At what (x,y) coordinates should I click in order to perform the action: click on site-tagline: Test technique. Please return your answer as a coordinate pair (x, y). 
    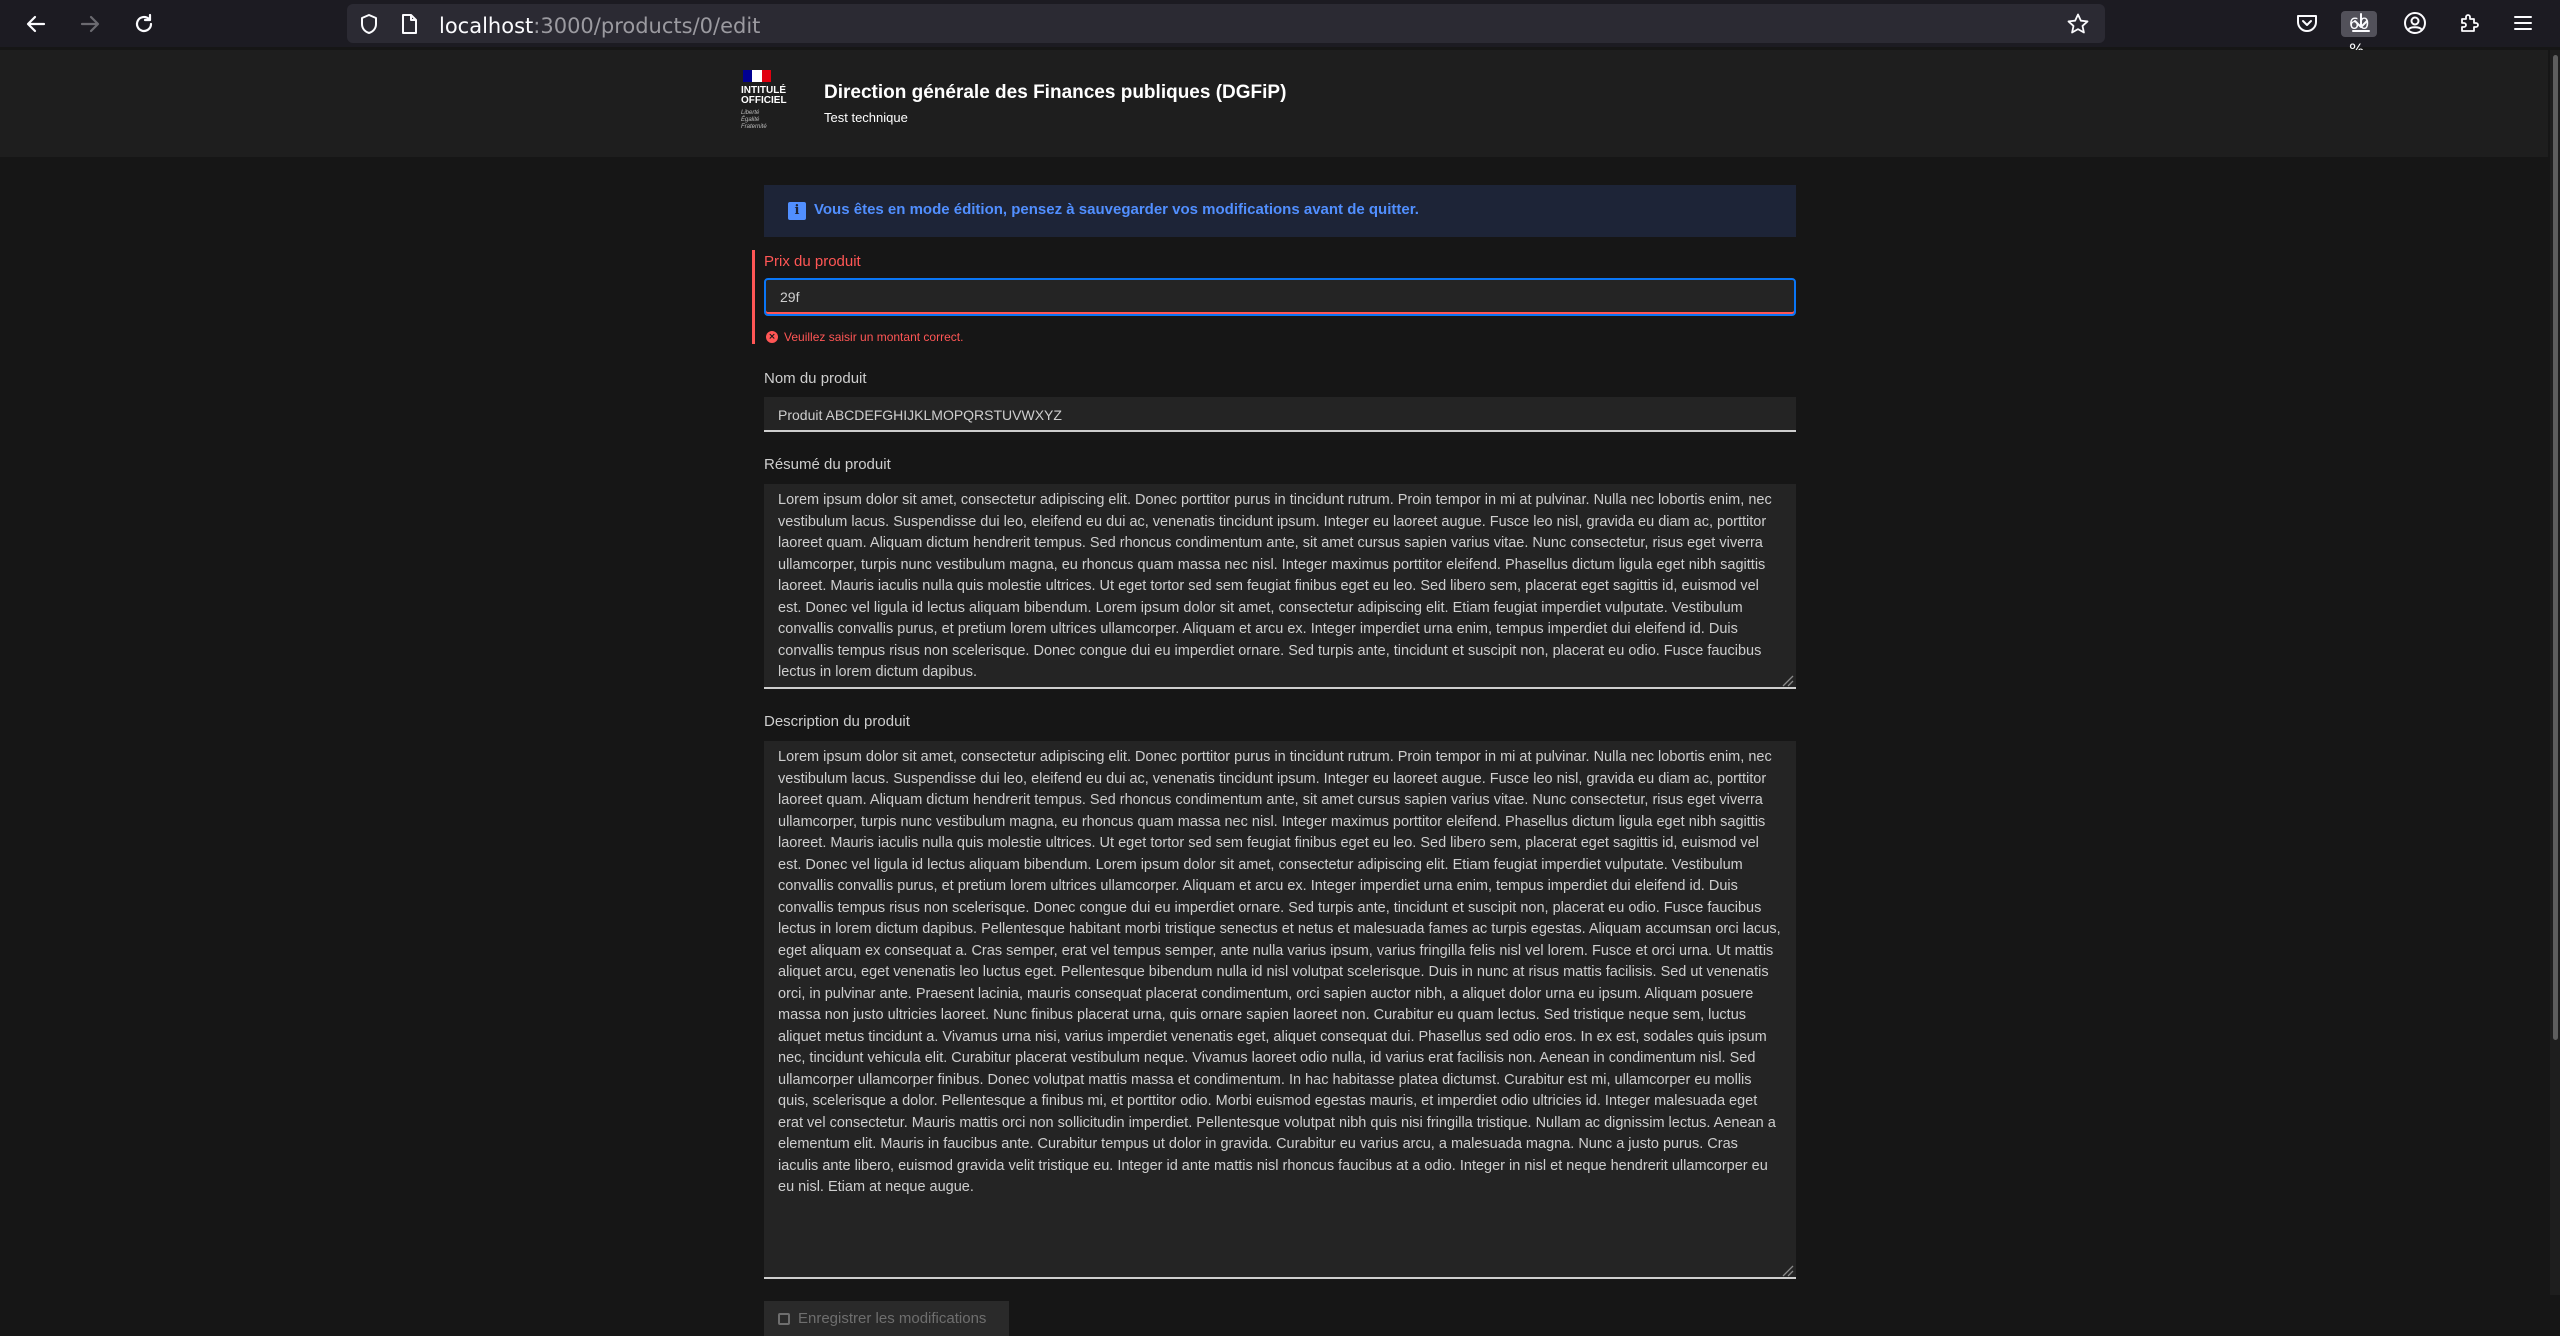
    Looking at the image, I should click on (866, 117).